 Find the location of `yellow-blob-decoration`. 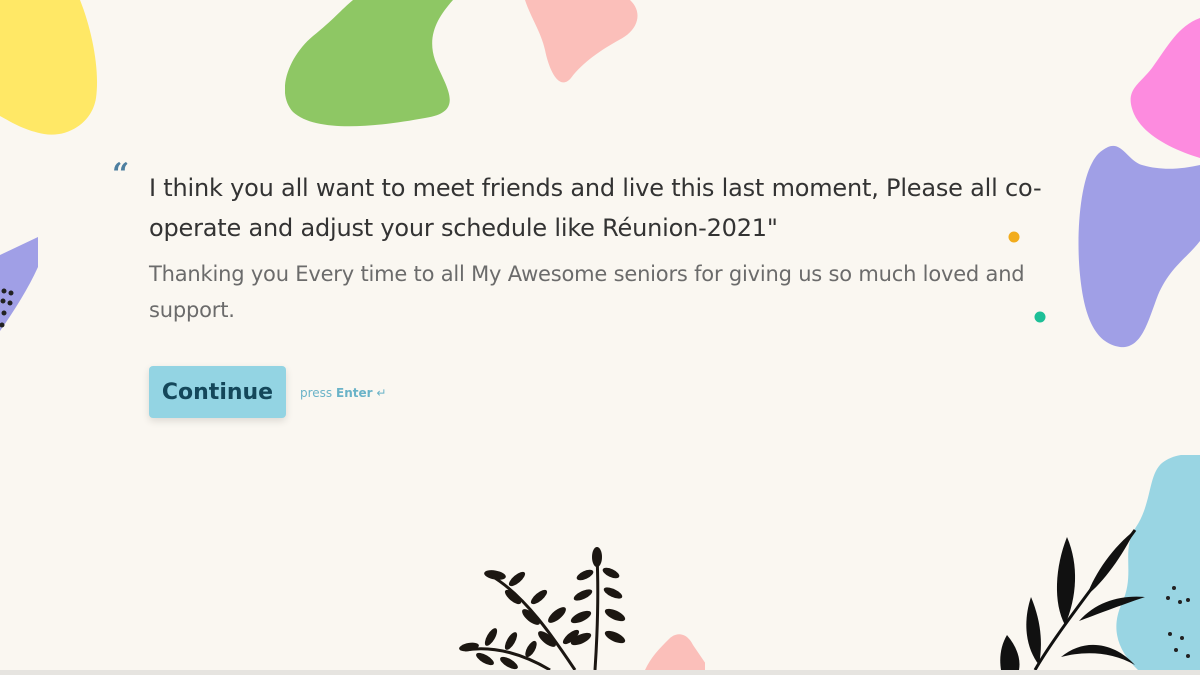

yellow-blob-decoration is located at coordinates (49, 67).